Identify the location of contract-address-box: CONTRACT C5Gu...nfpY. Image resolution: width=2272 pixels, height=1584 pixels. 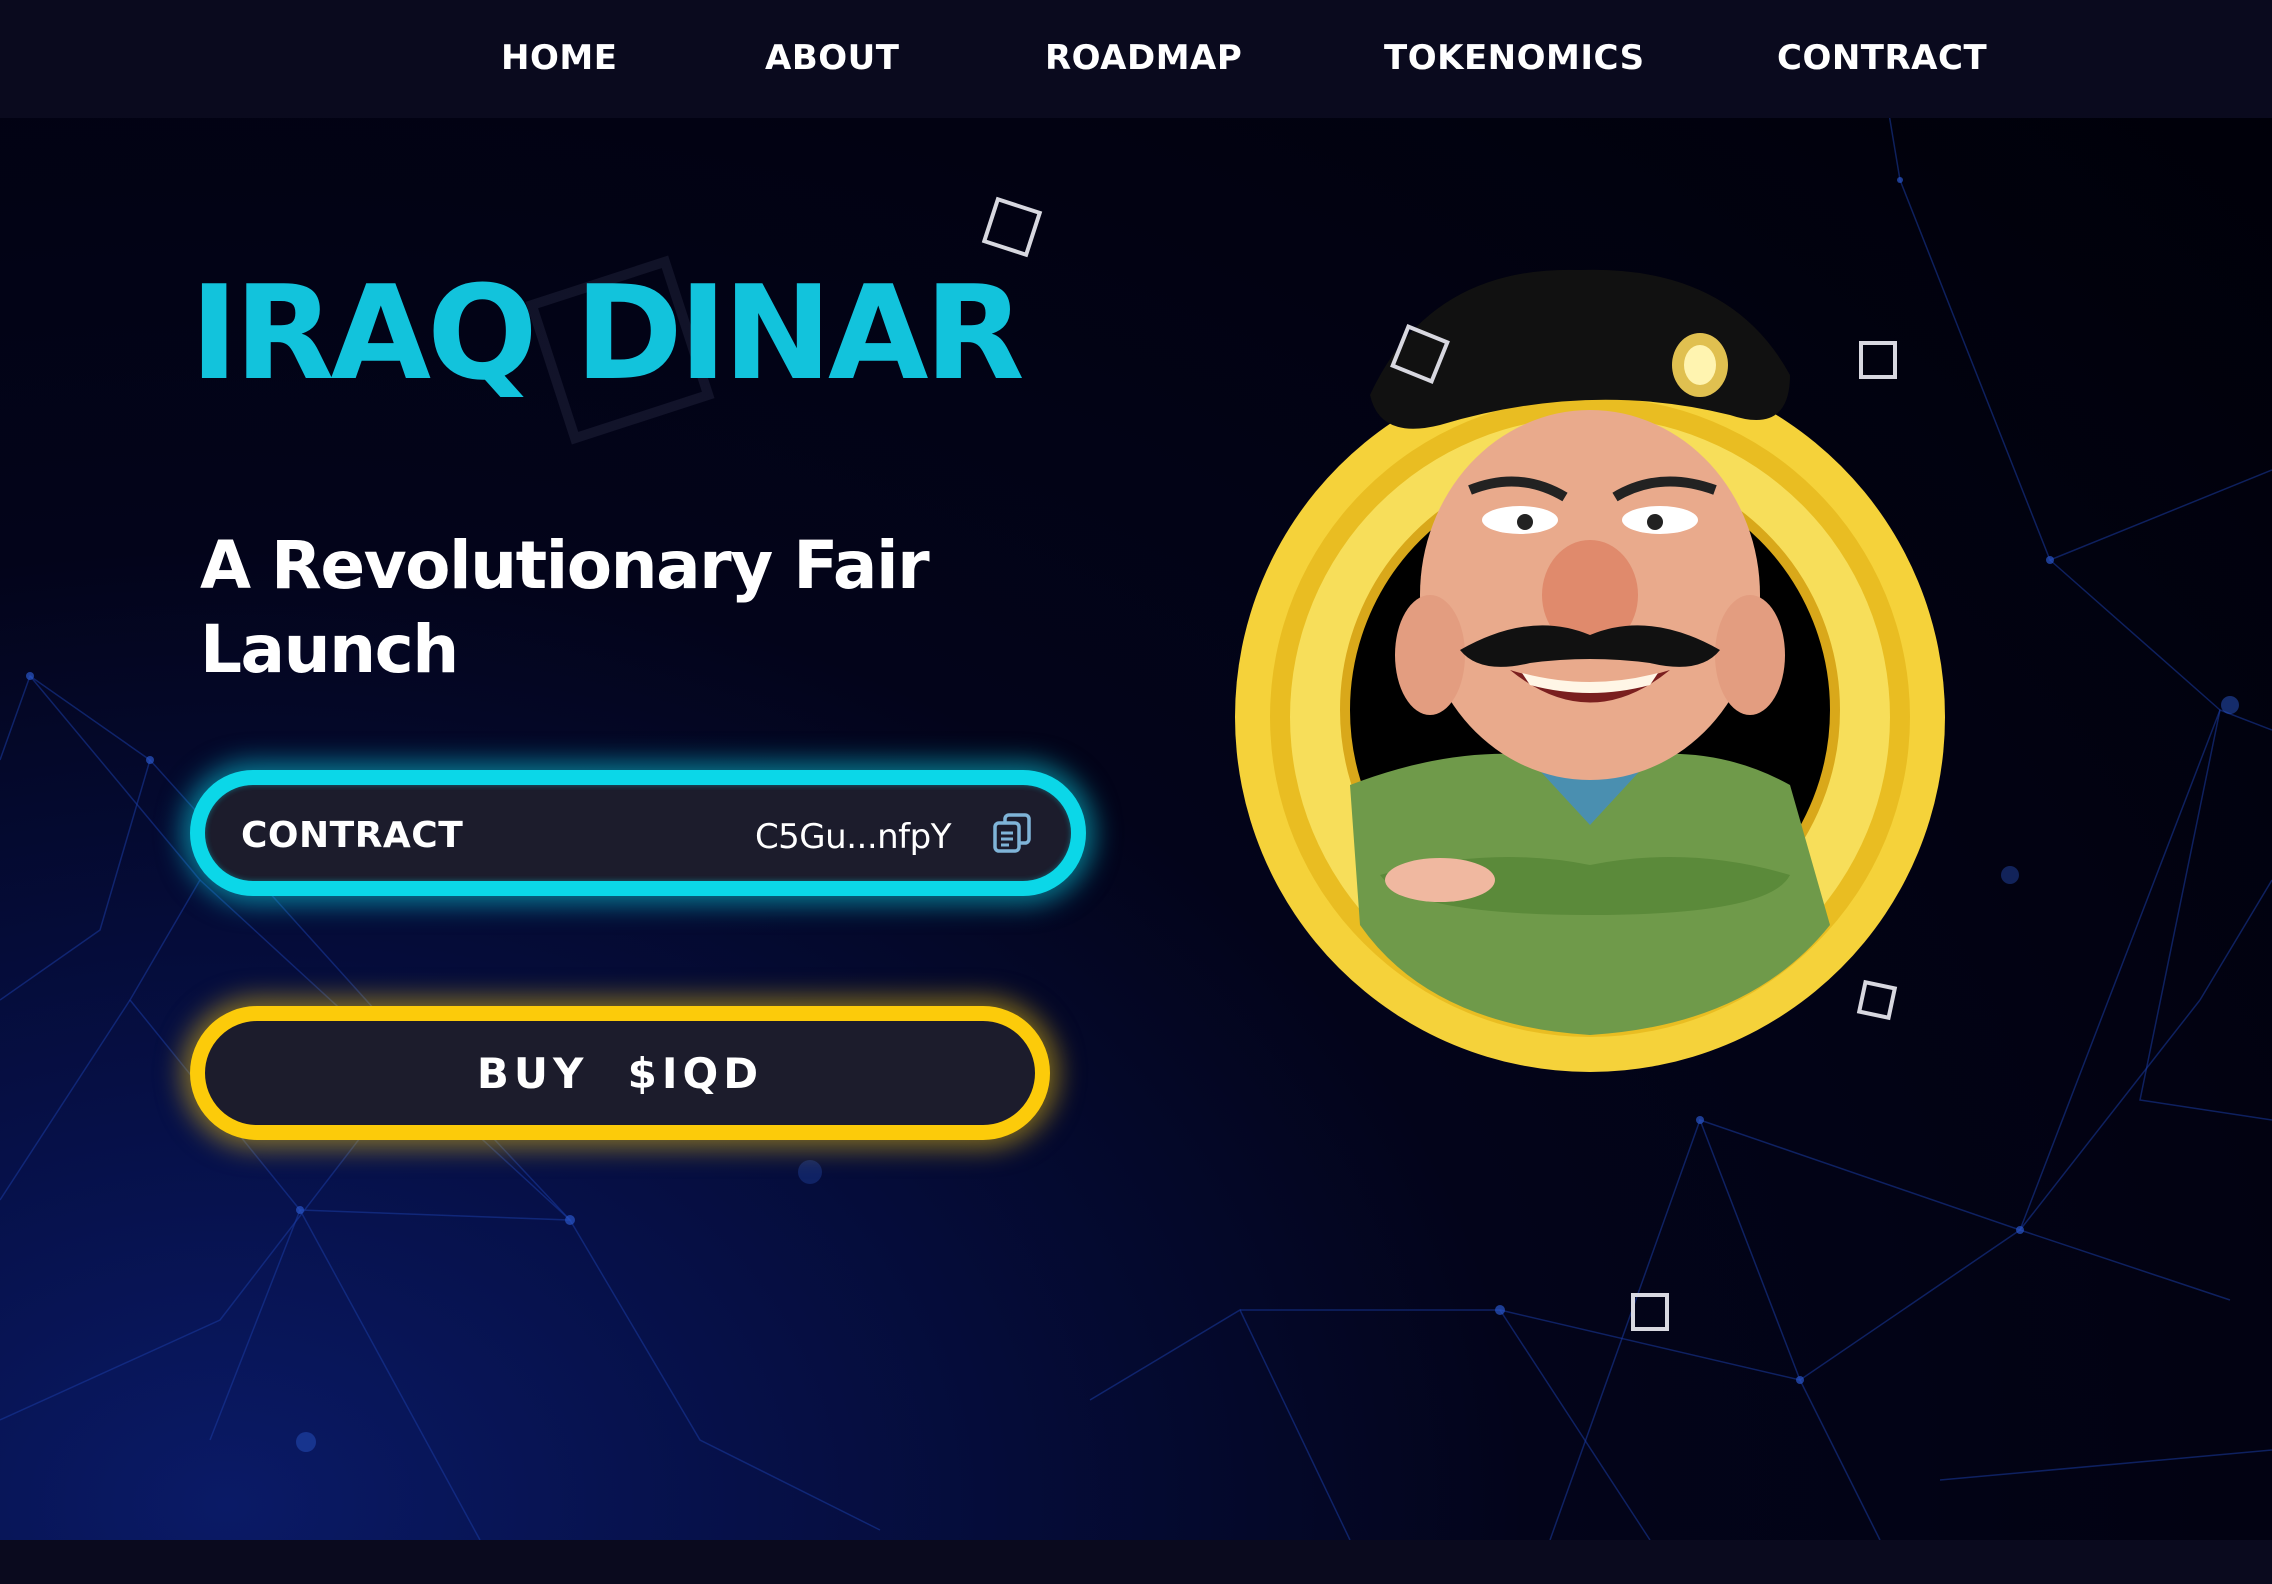
(638, 833).